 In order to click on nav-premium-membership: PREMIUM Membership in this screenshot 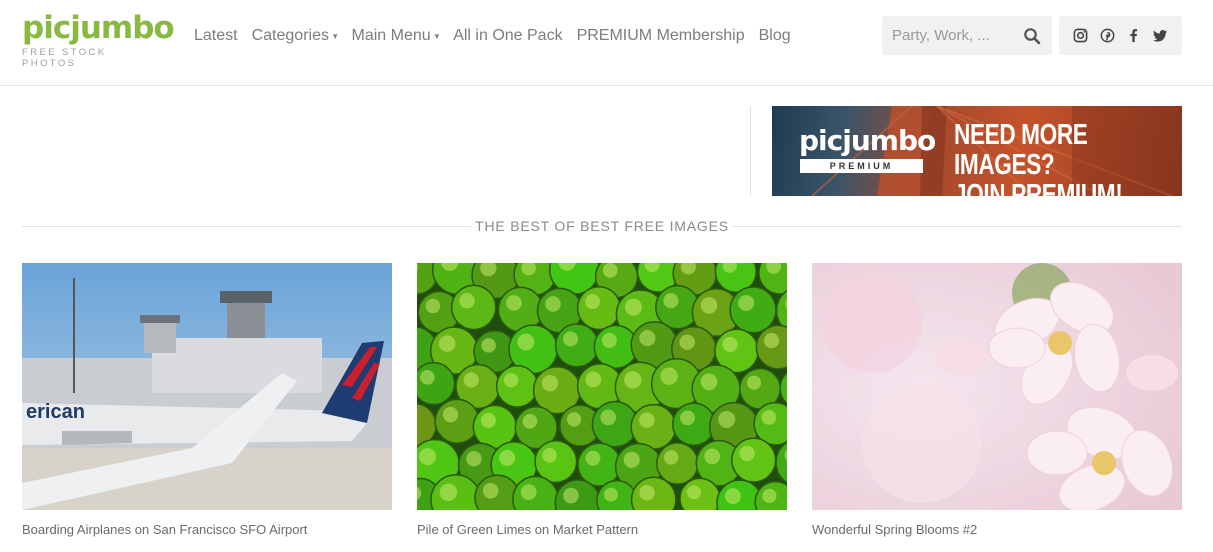, I will do `click(661, 36)`.